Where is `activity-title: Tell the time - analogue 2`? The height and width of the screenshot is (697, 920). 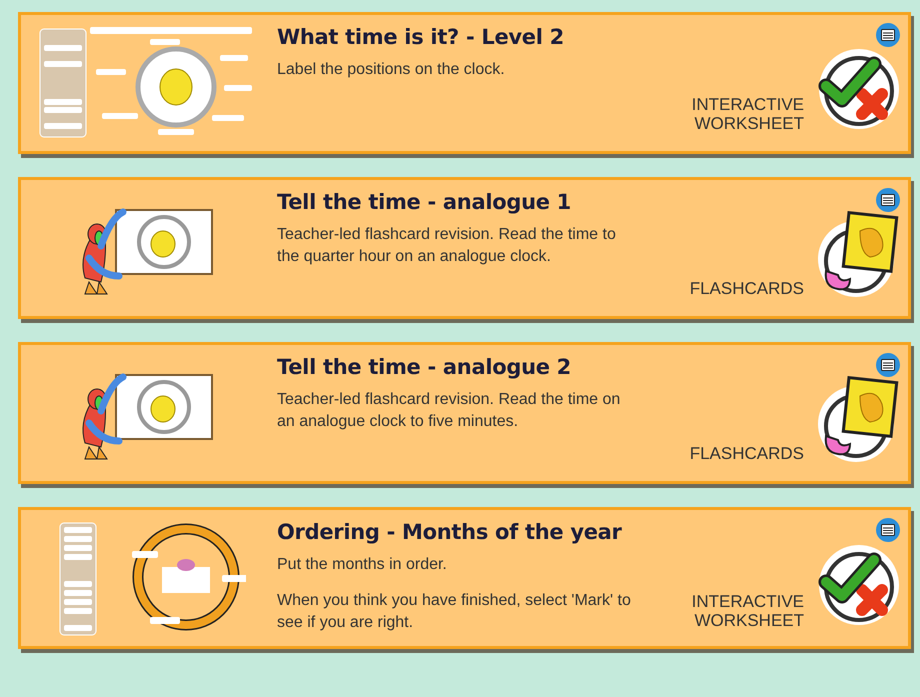 activity-title: Tell the time - analogue 2 is located at coordinates (457, 367).